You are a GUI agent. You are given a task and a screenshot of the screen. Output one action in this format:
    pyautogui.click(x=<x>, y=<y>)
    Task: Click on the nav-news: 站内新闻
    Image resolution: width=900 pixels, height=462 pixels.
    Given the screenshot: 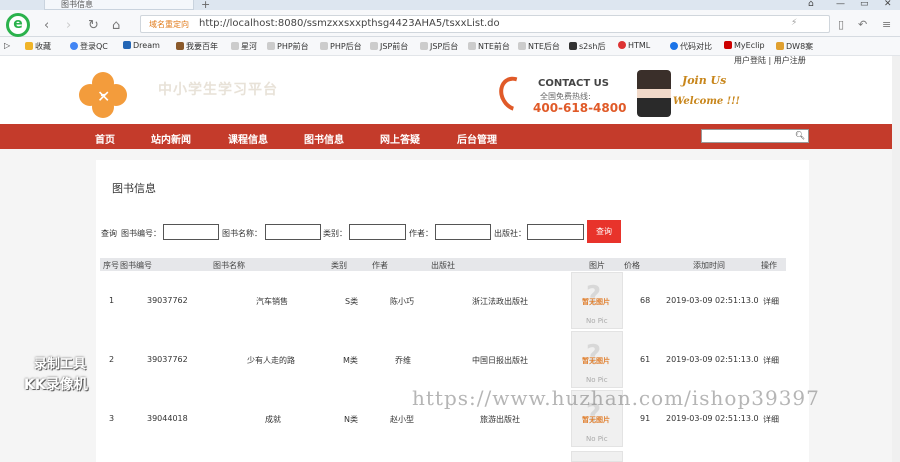 What is the action you would take?
    pyautogui.click(x=171, y=138)
    